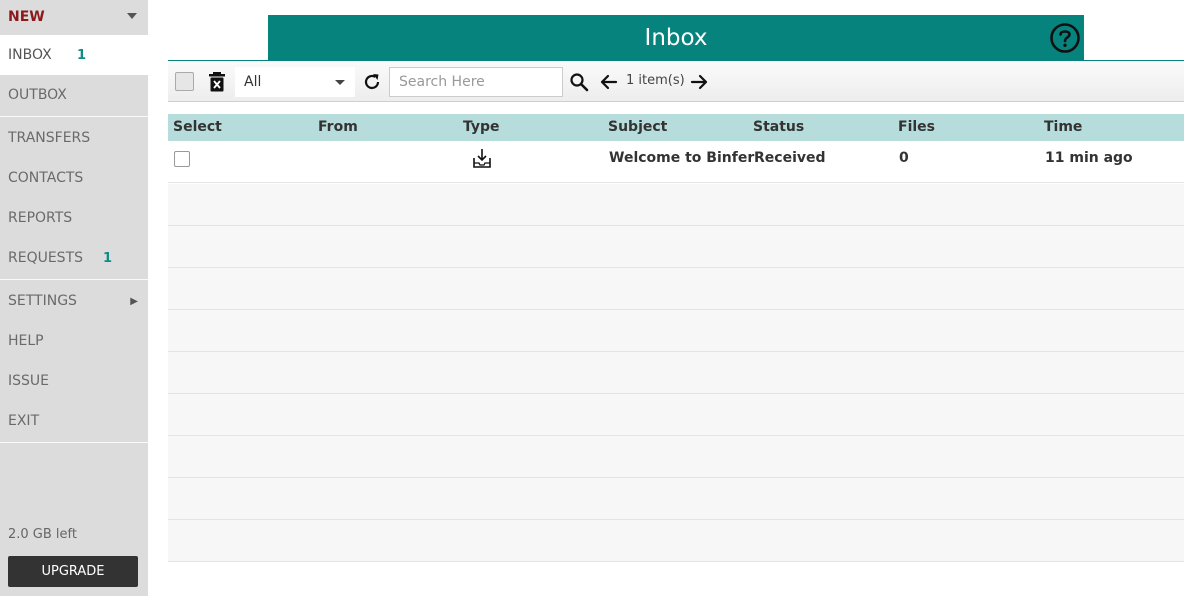  I want to click on sidebar-item-inbox: INBOX 1, so click(74, 55).